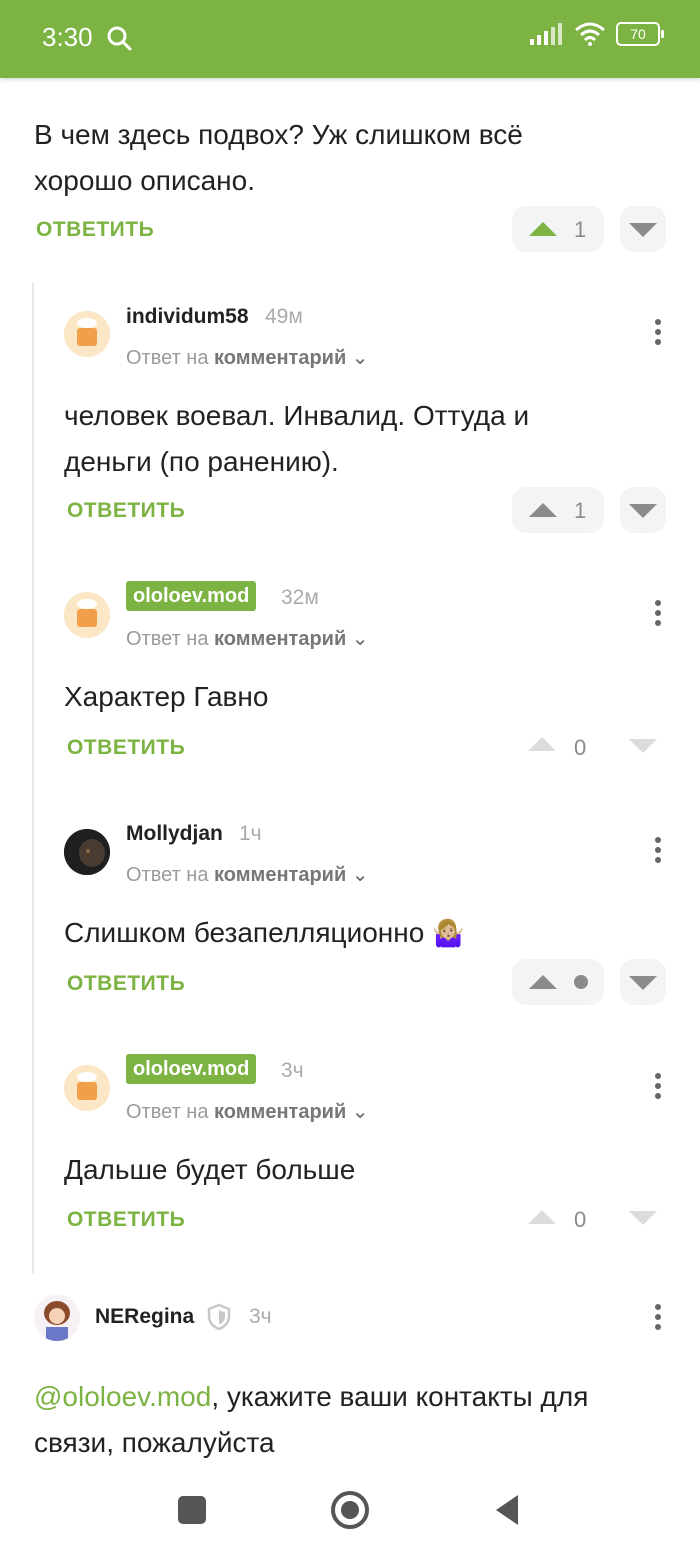  What do you see at coordinates (201, 461) in the screenshot?
I see `comment-text-line: деньги (по ранению).` at bounding box center [201, 461].